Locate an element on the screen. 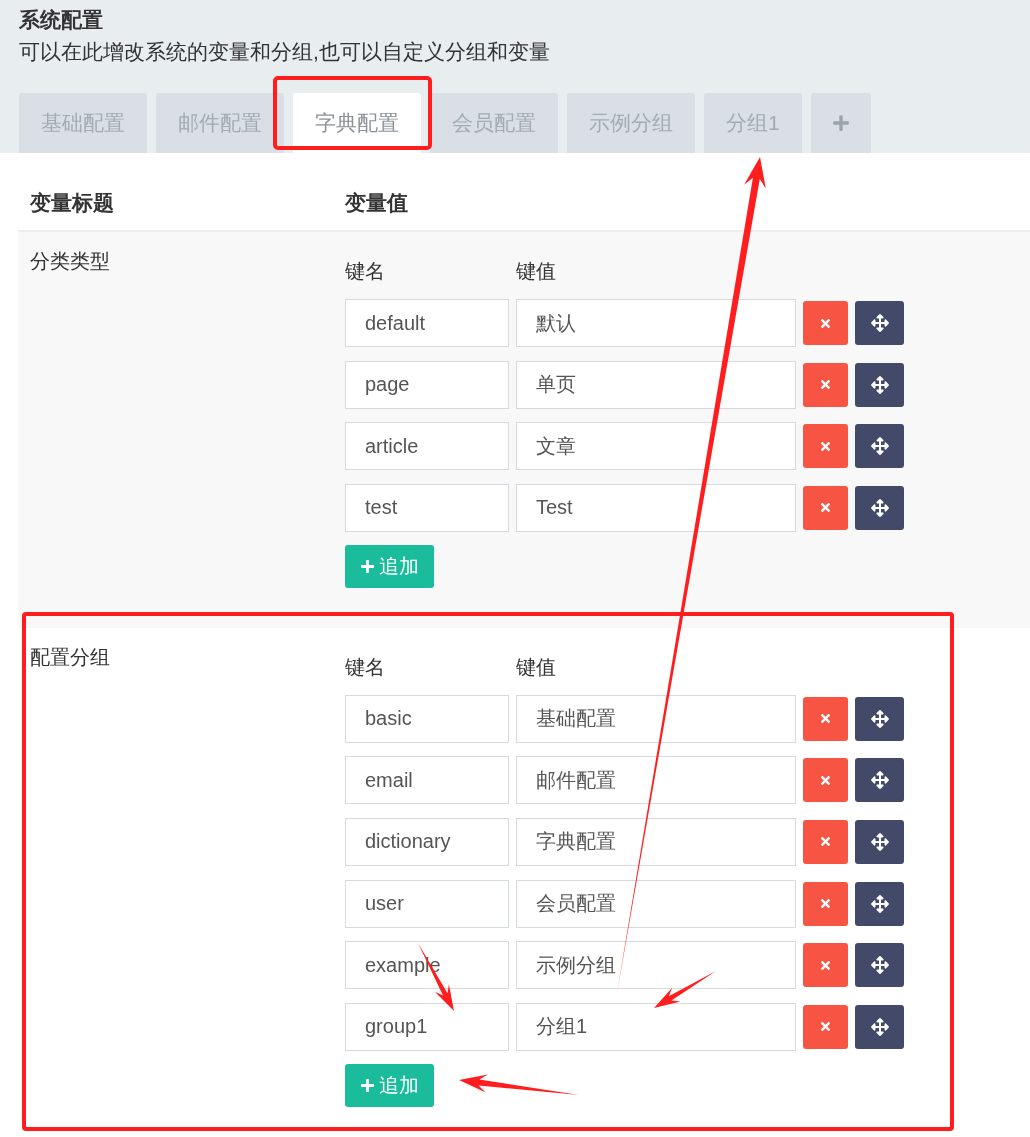 This screenshot has height=1137, width=1030. key-input: test is located at coordinates (427, 507).